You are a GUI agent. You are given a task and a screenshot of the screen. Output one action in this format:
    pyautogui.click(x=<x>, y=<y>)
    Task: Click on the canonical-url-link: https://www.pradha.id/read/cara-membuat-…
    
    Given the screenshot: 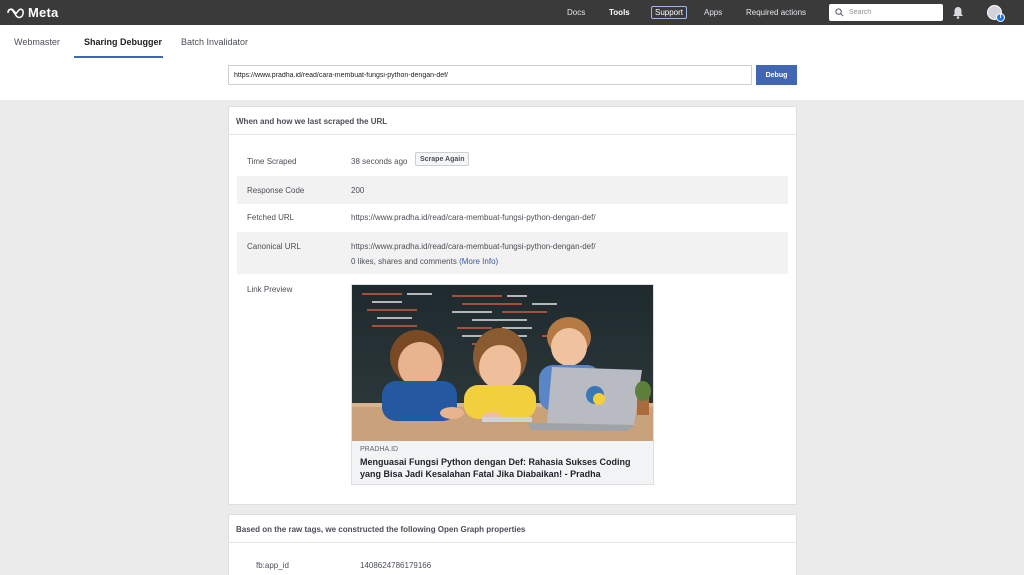 What is the action you would take?
    pyautogui.click(x=473, y=246)
    